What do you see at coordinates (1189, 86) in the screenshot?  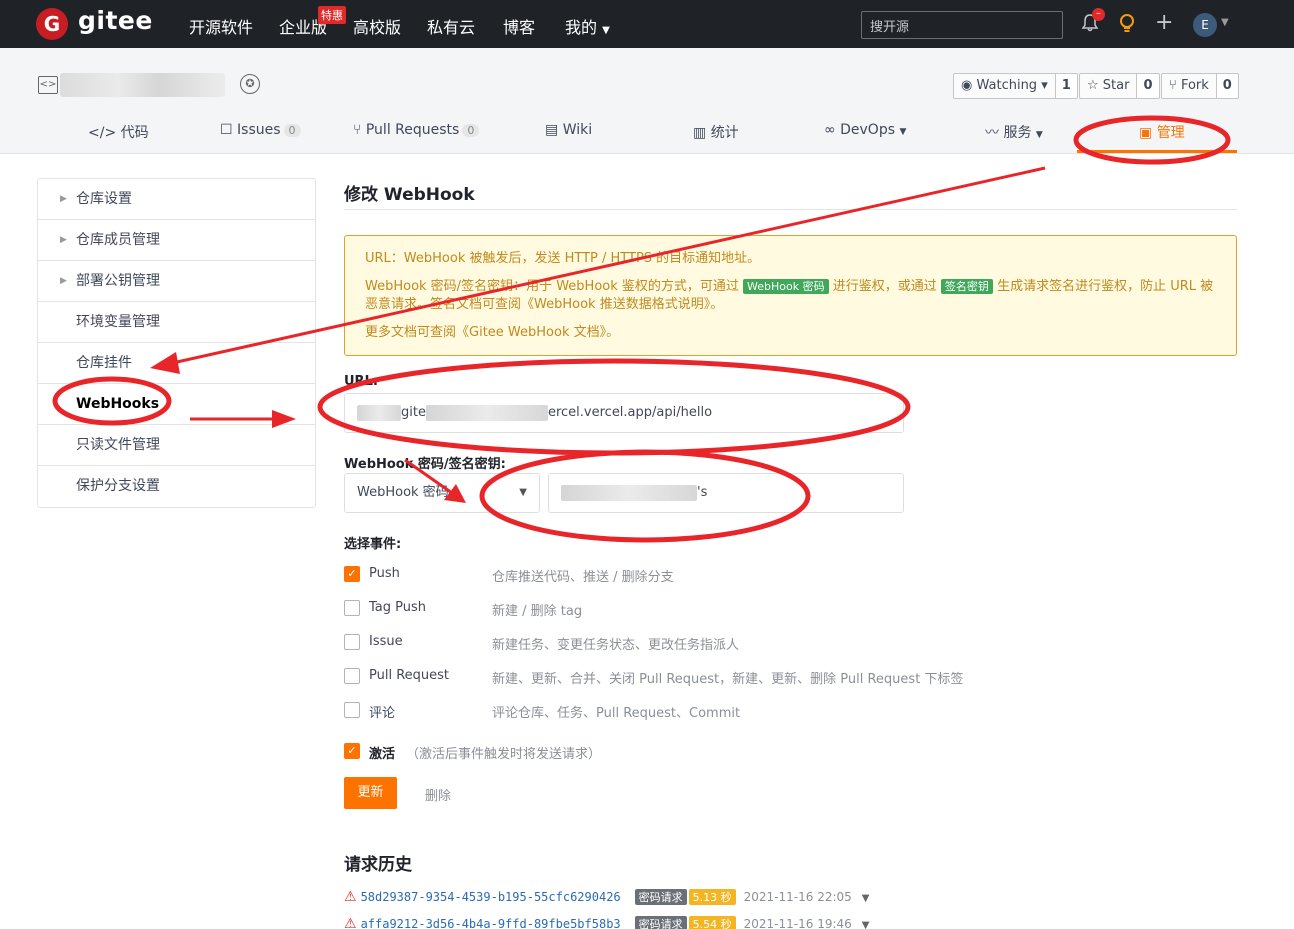 I see `fork-button: ⑂ Fork` at bounding box center [1189, 86].